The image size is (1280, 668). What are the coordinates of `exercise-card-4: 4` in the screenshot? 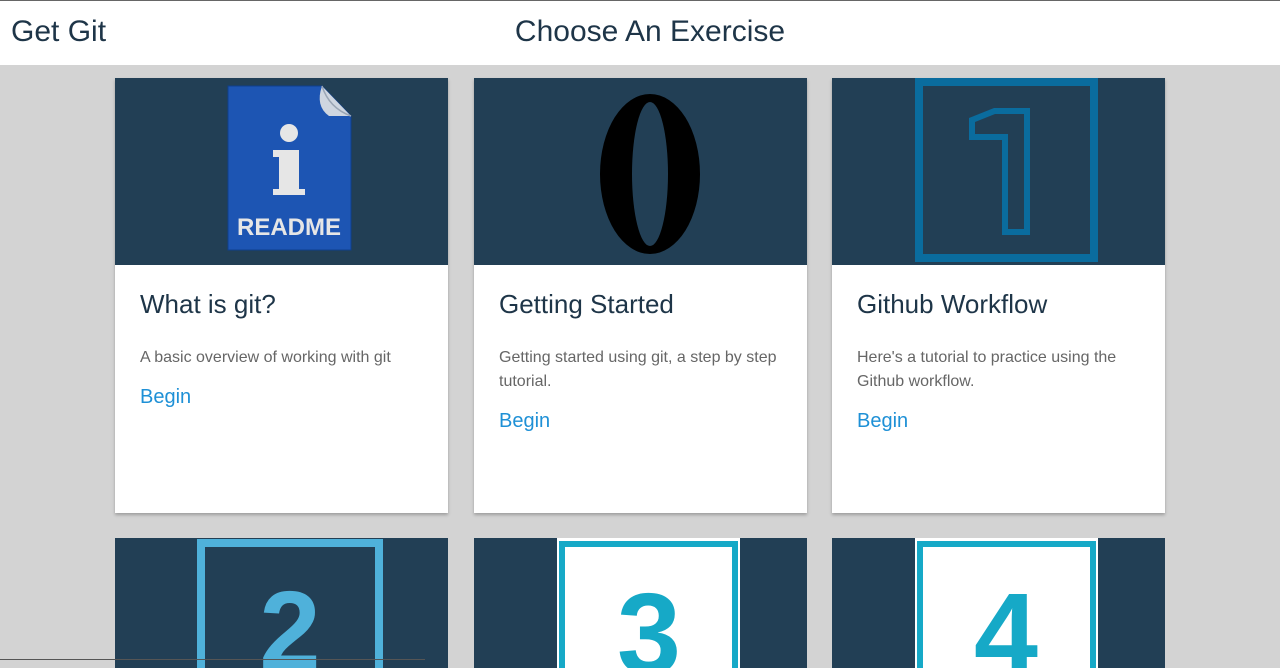 It's located at (998, 603).